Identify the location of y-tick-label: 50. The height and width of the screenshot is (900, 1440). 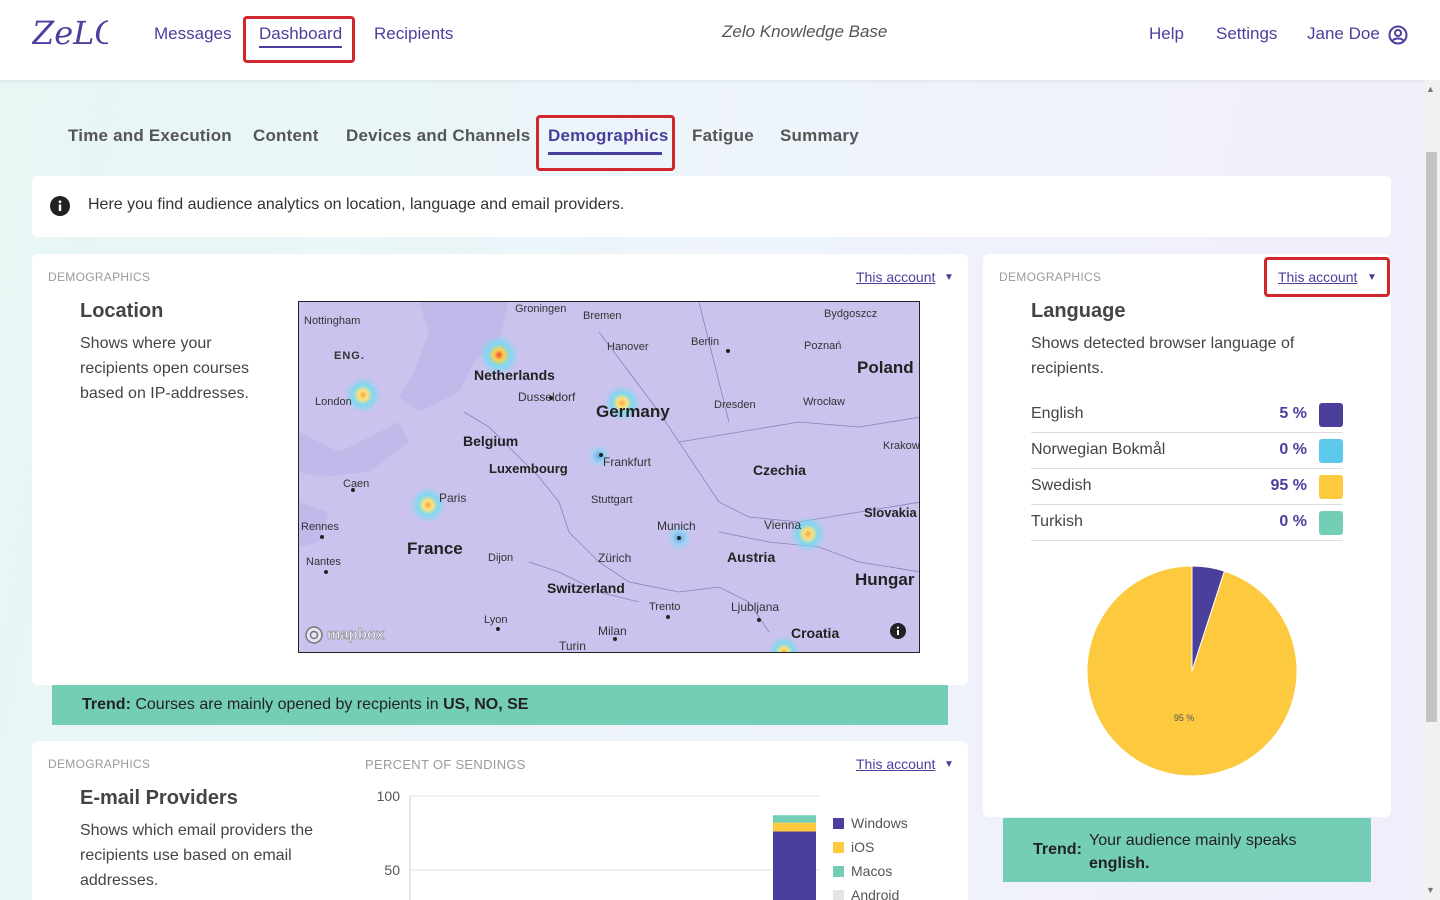
(392, 870).